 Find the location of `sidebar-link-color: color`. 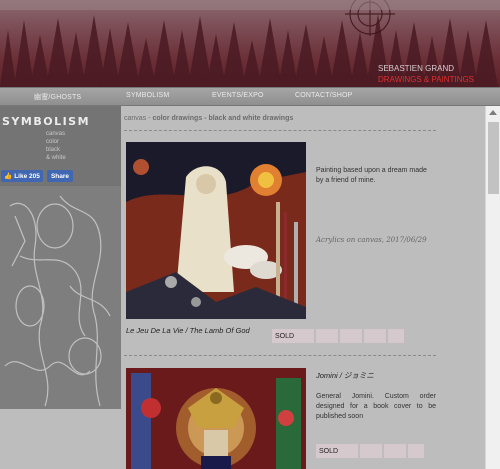

sidebar-link-color: color is located at coordinates (56, 142).